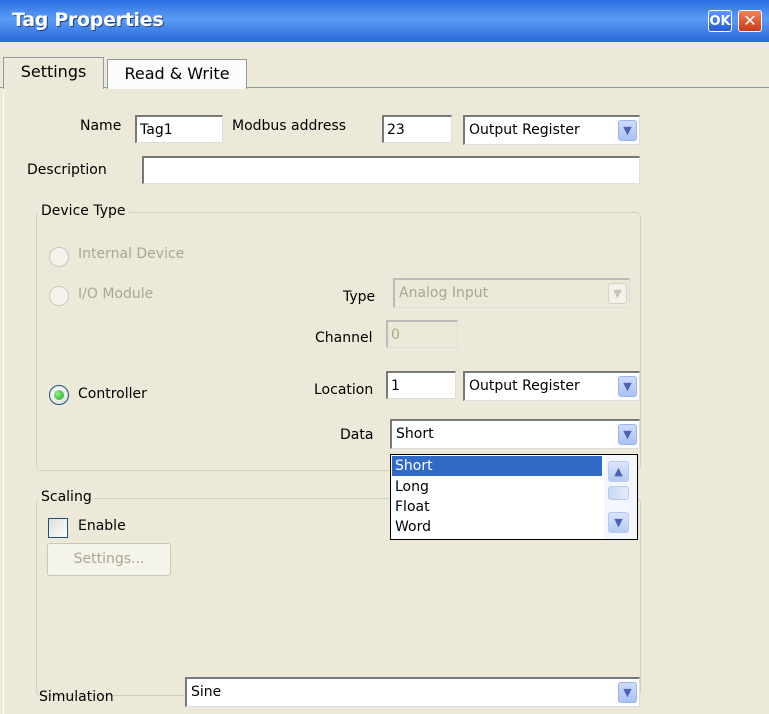 Image resolution: width=769 pixels, height=714 pixels. What do you see at coordinates (384, 21) in the screenshot?
I see `title-bar: Tag Properties OK ✕` at bounding box center [384, 21].